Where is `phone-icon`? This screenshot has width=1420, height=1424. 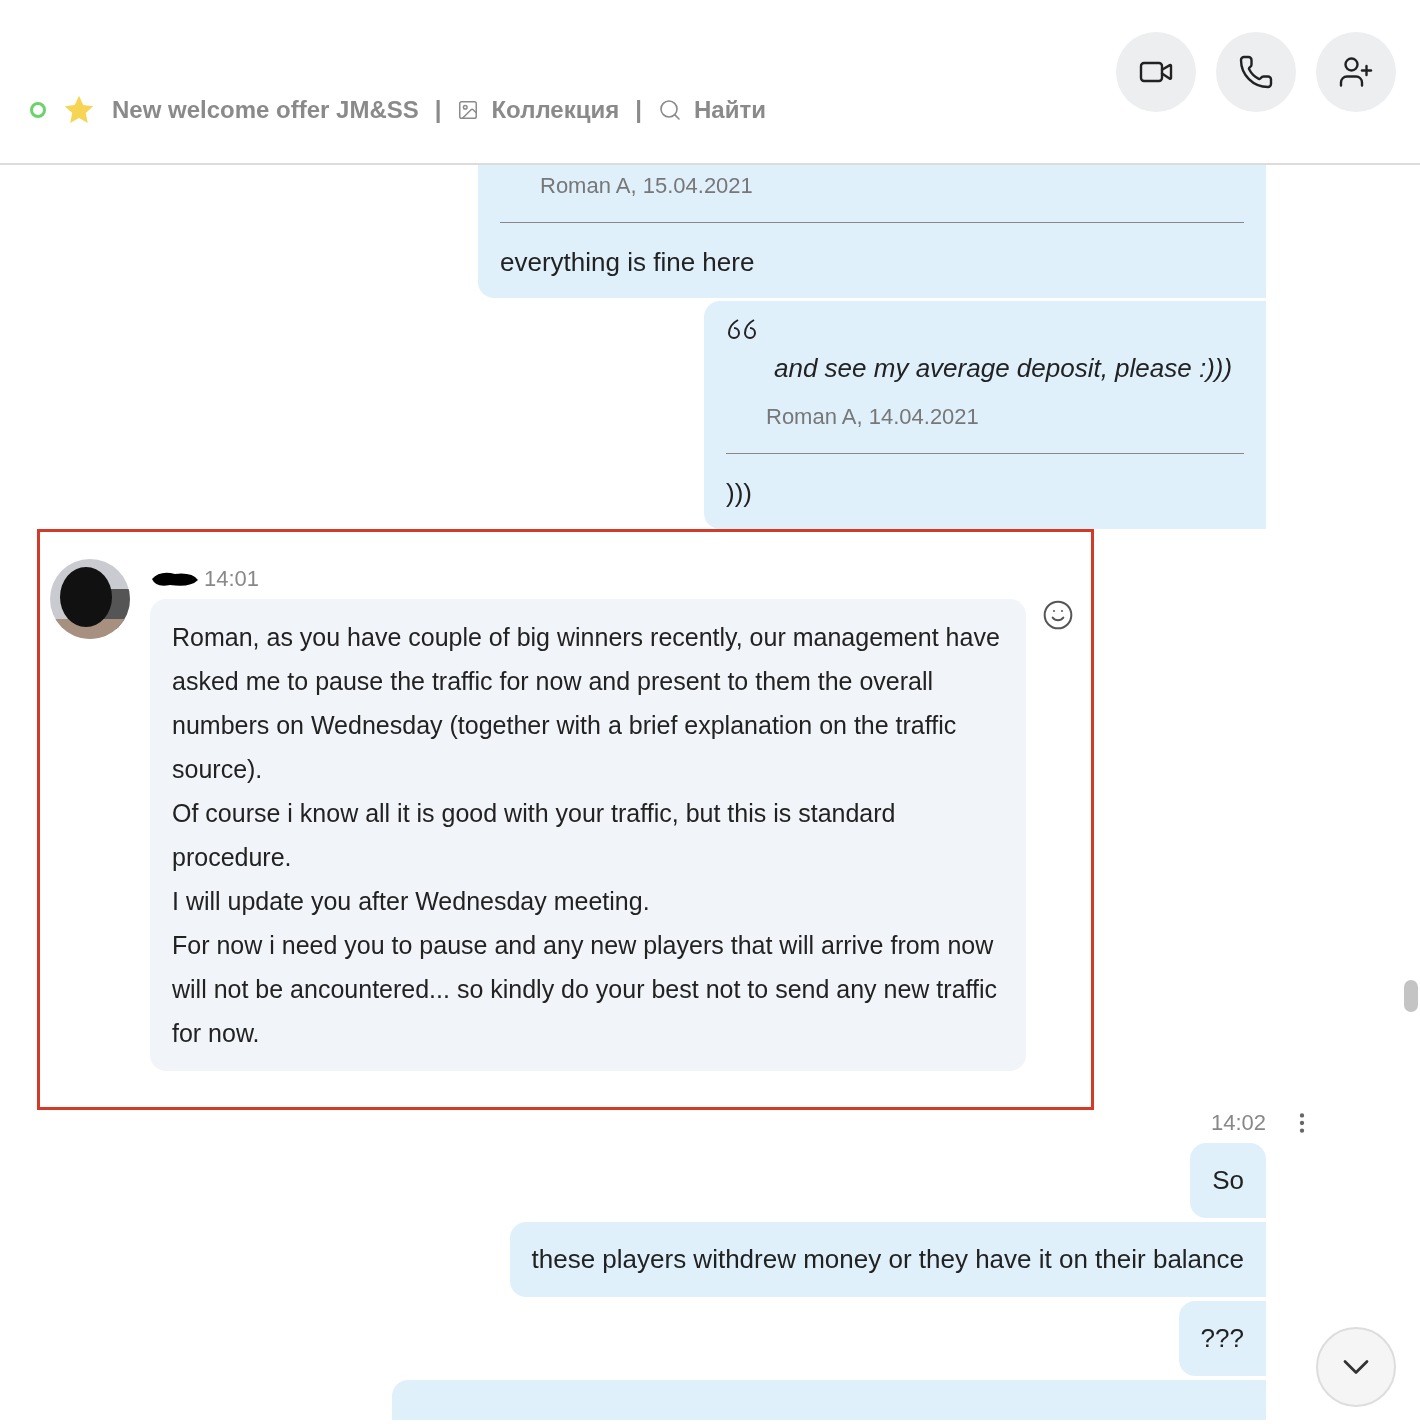
phone-icon is located at coordinates (1256, 71).